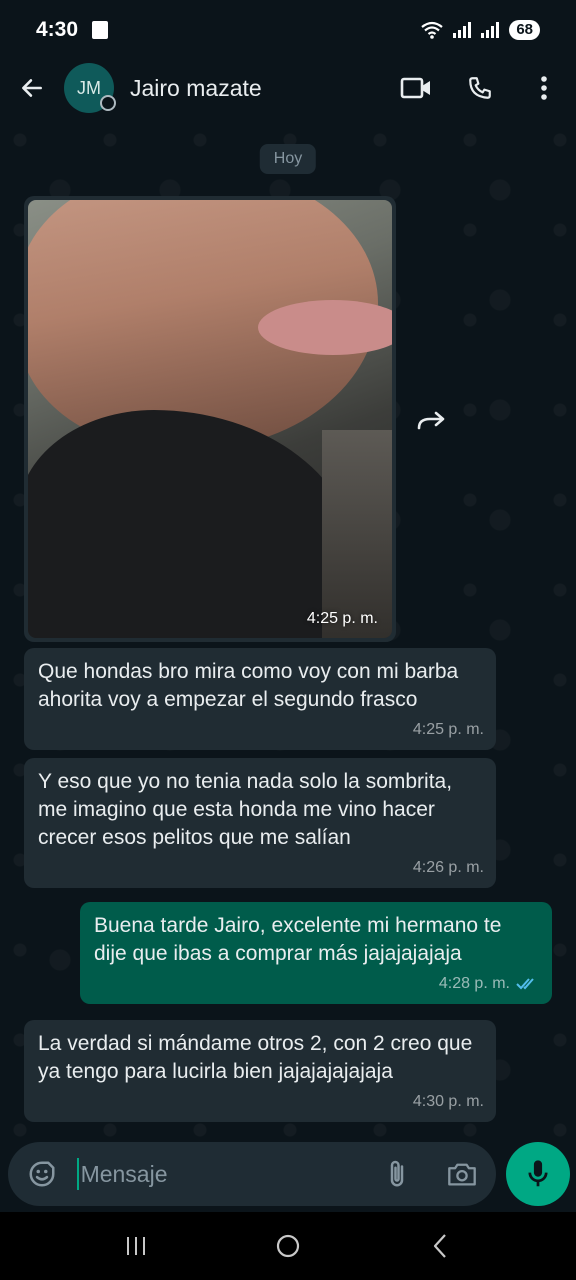 This screenshot has width=576, height=1280. I want to click on forward-icon, so click(431, 420).